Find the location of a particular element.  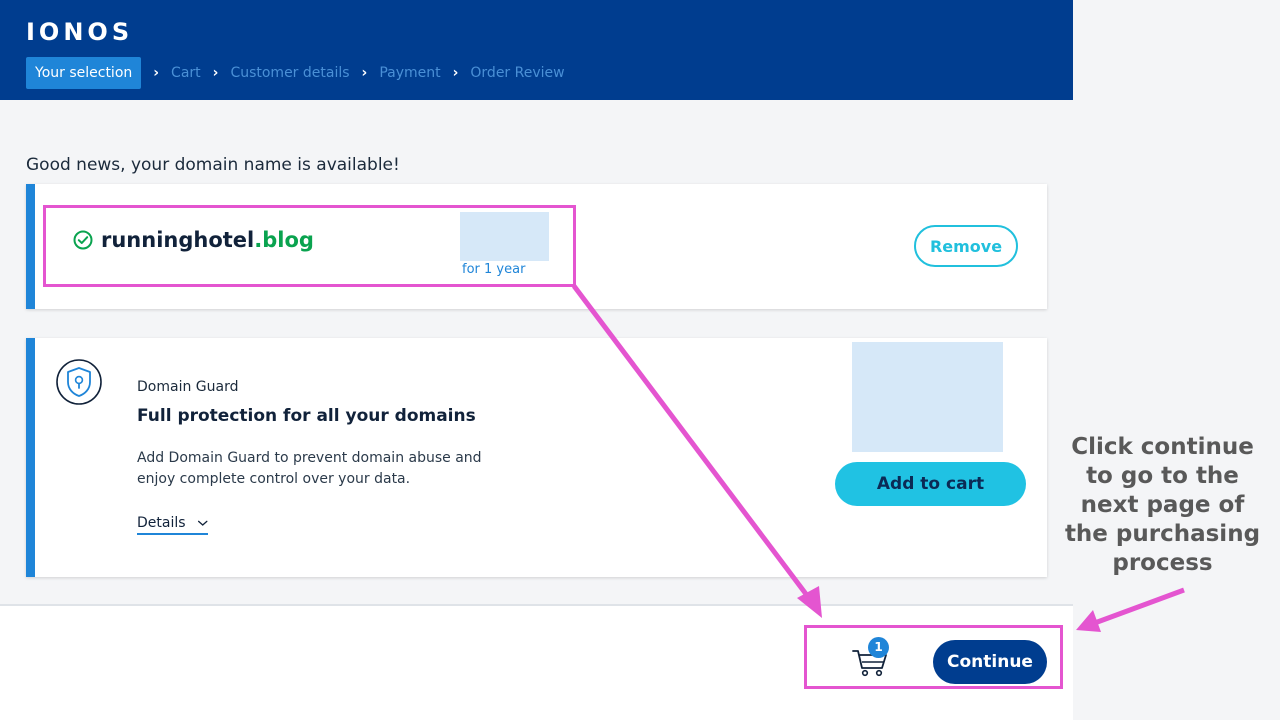

breadcrumb-payment: Payment is located at coordinates (410, 73).